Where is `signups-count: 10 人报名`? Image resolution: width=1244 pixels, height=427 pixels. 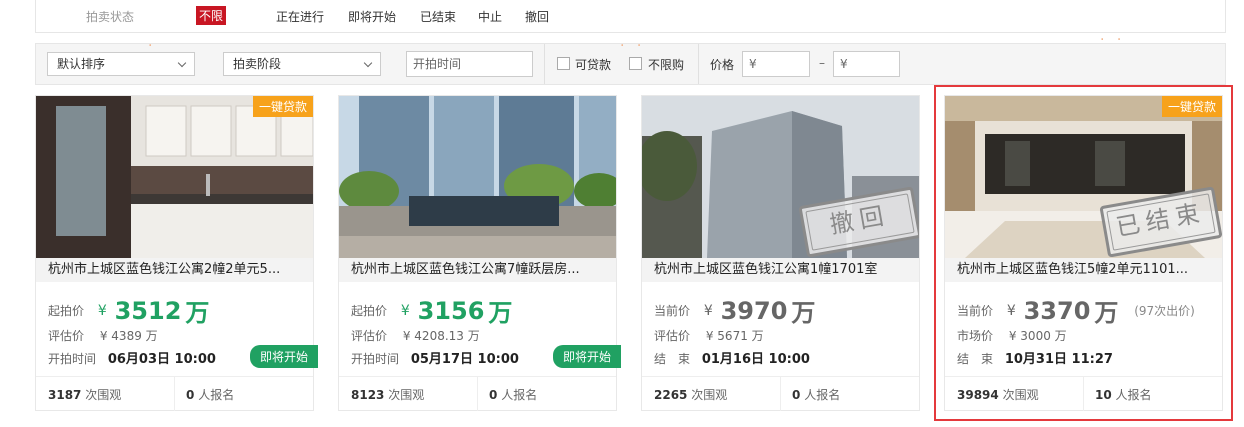
signups-count: 10 人报名 is located at coordinates (1123, 394).